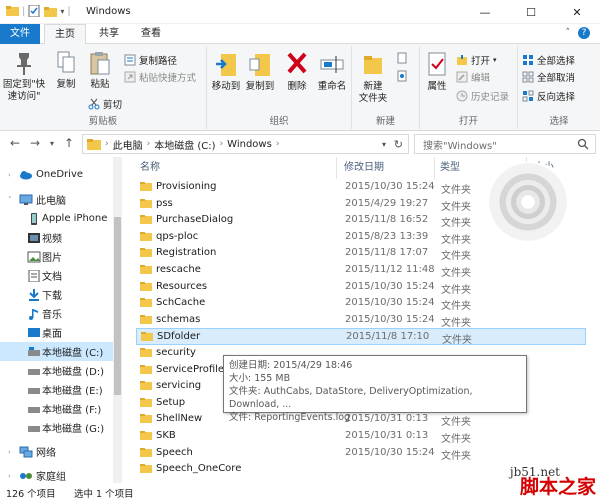 The image size is (600, 501). What do you see at coordinates (56, 199) in the screenshot?
I see `nav-item-this-pc: ˅ 此电脑` at bounding box center [56, 199].